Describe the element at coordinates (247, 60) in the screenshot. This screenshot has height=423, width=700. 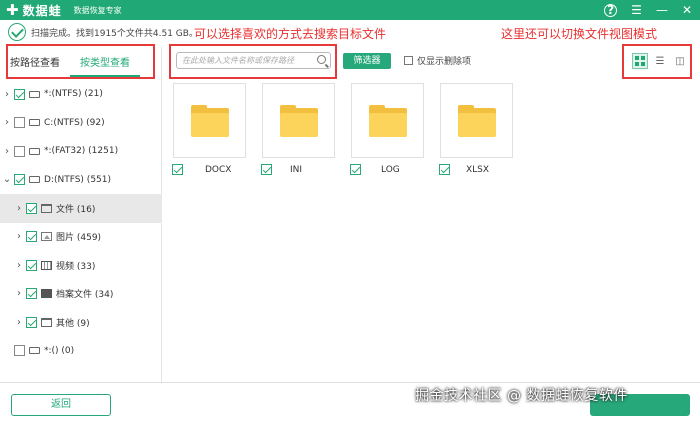
I see `search-input` at that location.